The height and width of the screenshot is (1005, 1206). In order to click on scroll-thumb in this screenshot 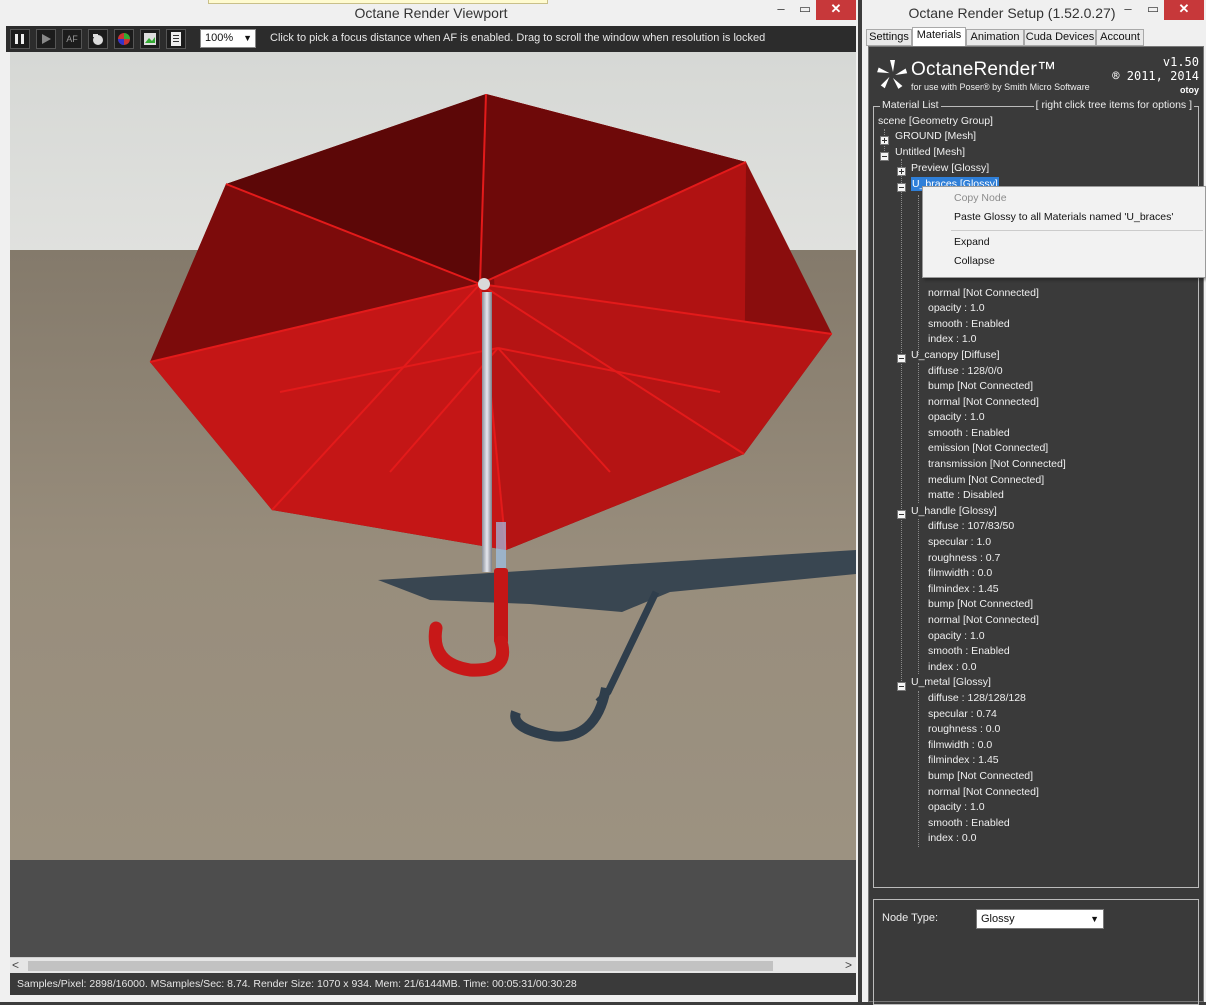, I will do `click(400, 966)`.